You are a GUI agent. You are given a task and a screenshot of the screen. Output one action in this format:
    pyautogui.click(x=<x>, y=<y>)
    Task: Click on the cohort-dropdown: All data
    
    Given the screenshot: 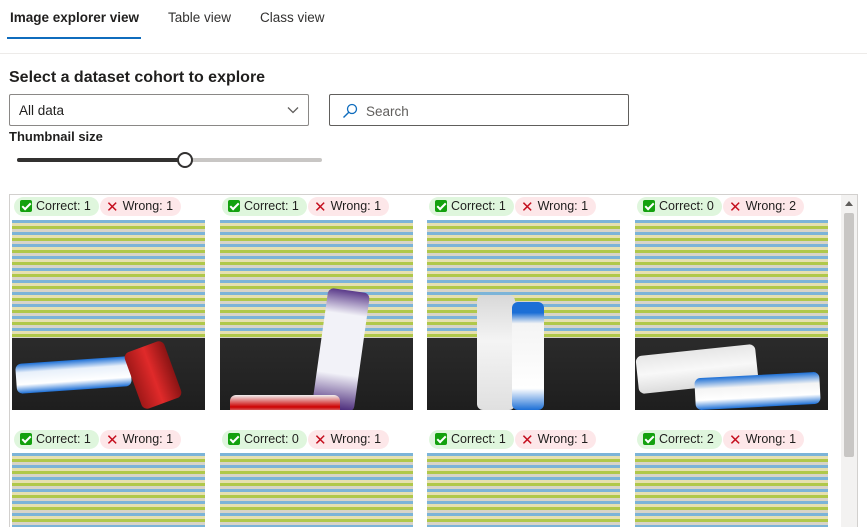 What is the action you would take?
    pyautogui.click(x=159, y=110)
    